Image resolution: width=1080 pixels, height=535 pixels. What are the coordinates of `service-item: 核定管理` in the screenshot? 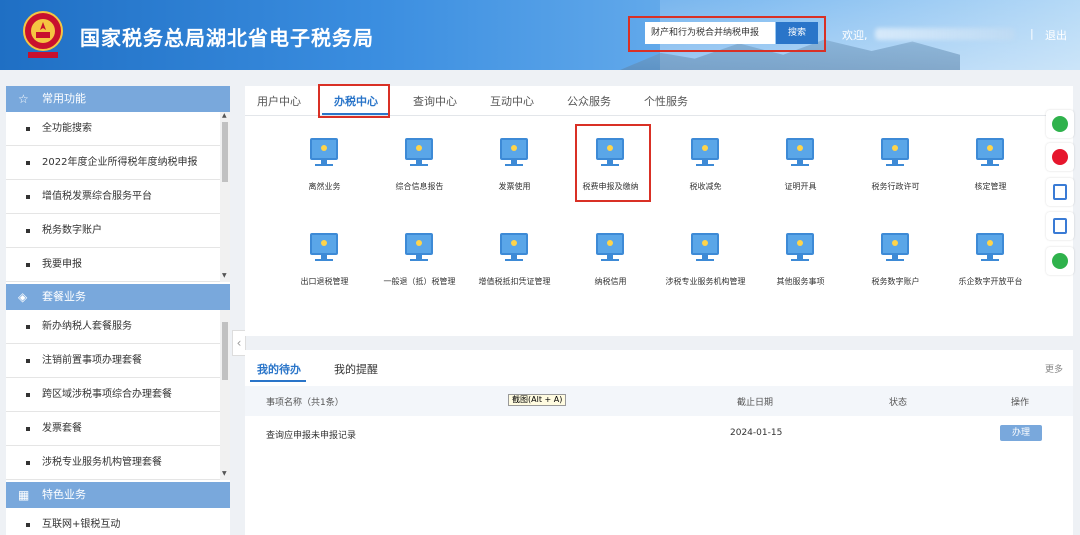 It's located at (990, 173).